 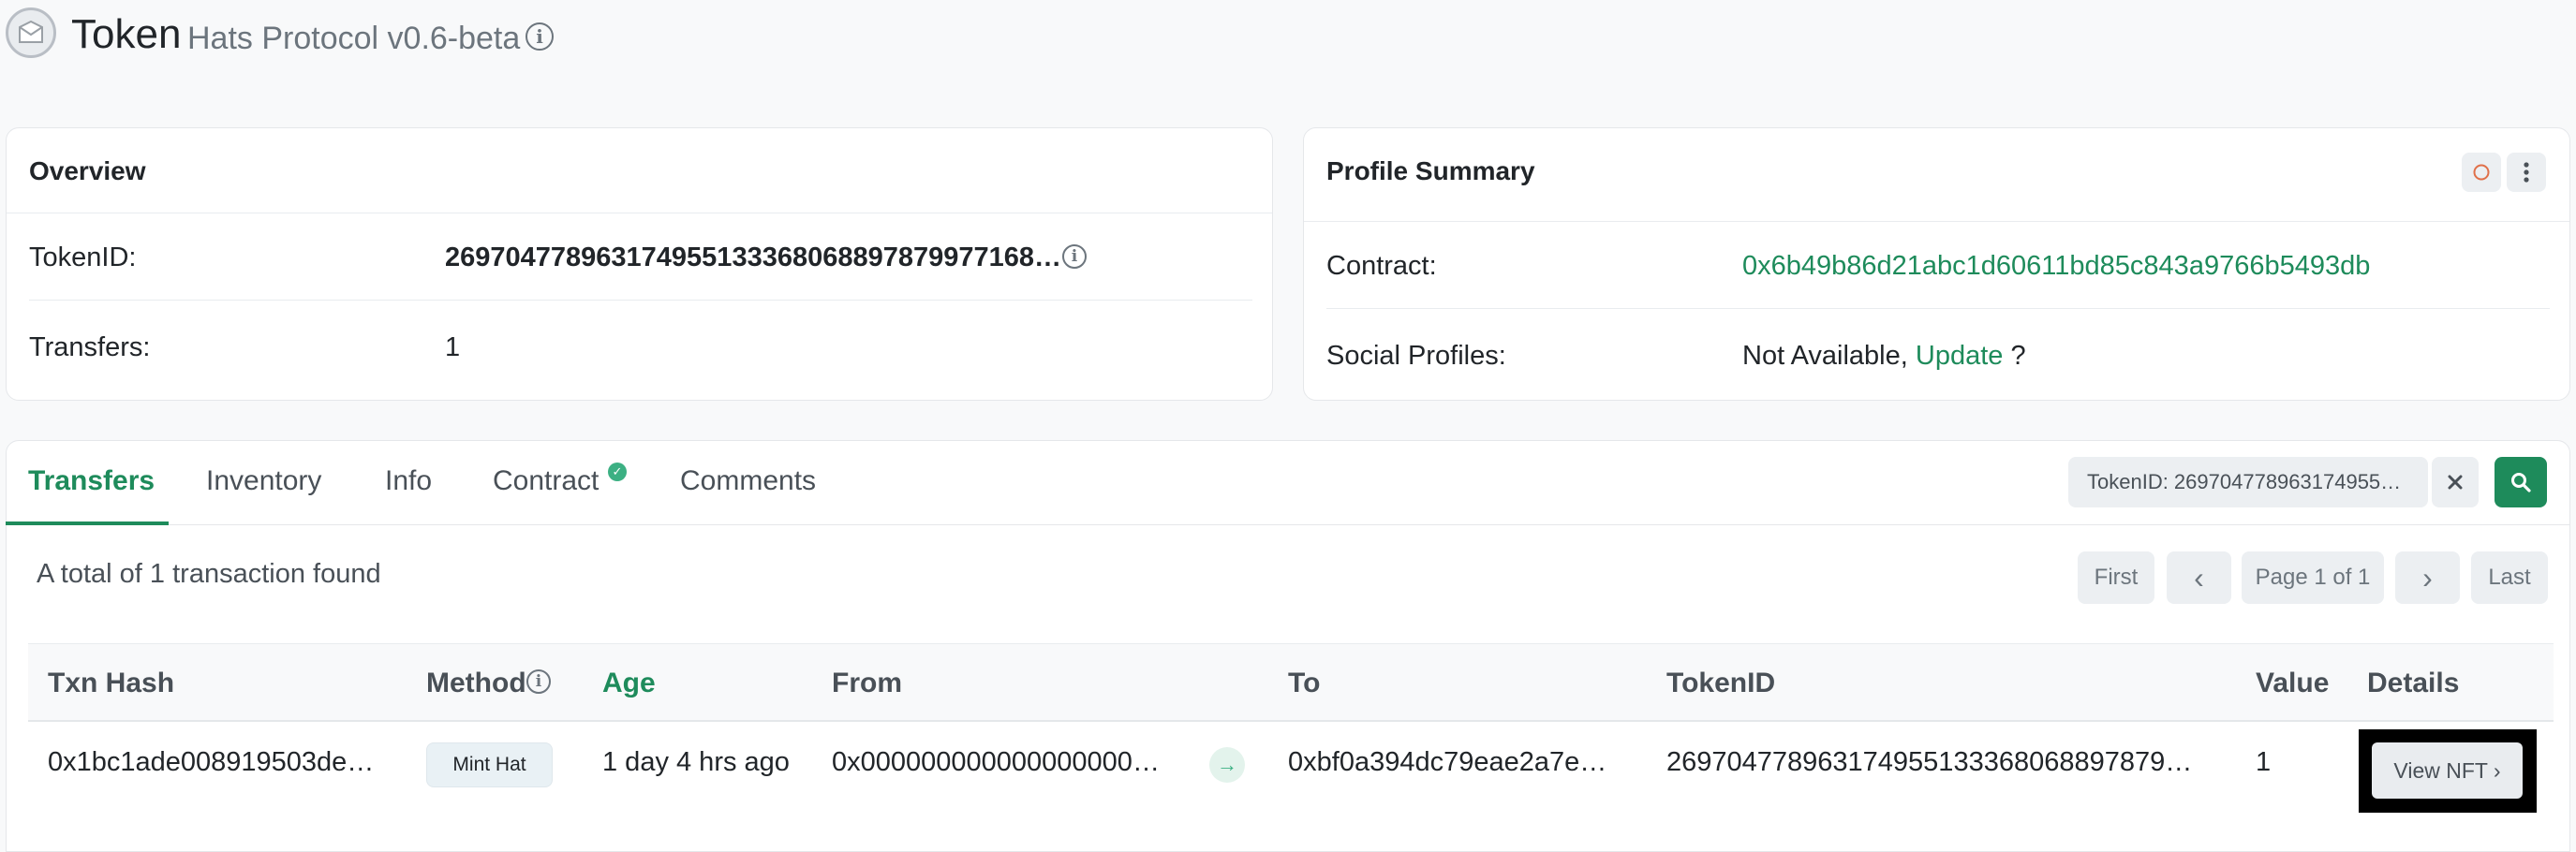 I want to click on pager-next-button: ›, so click(x=2427, y=577).